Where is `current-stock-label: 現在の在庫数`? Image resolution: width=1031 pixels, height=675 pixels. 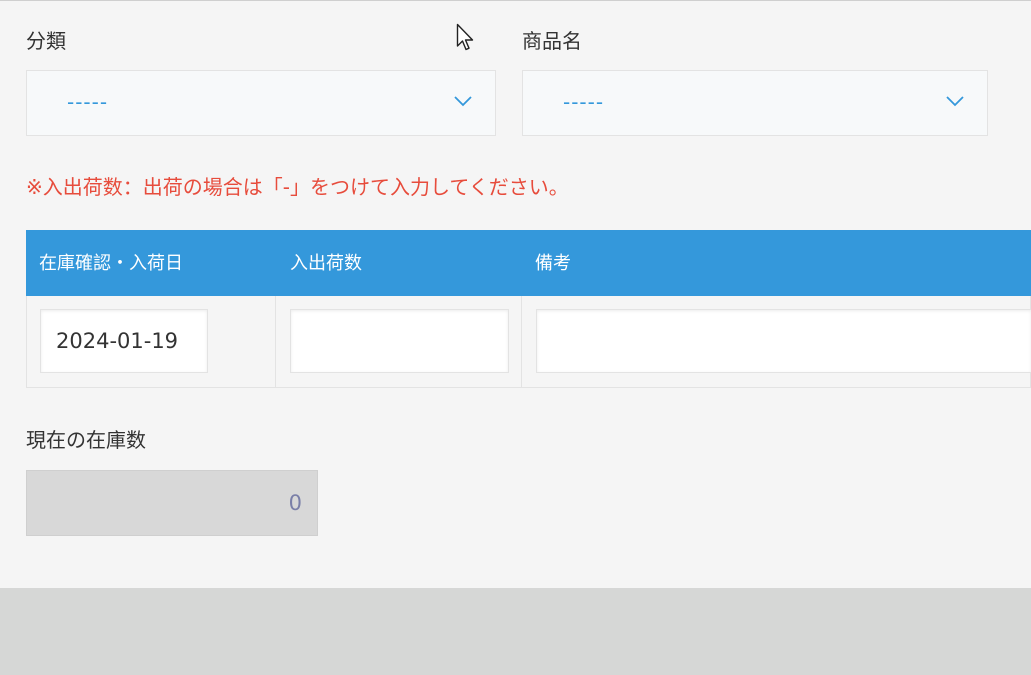
current-stock-label: 現在の在庫数 is located at coordinates (86, 440).